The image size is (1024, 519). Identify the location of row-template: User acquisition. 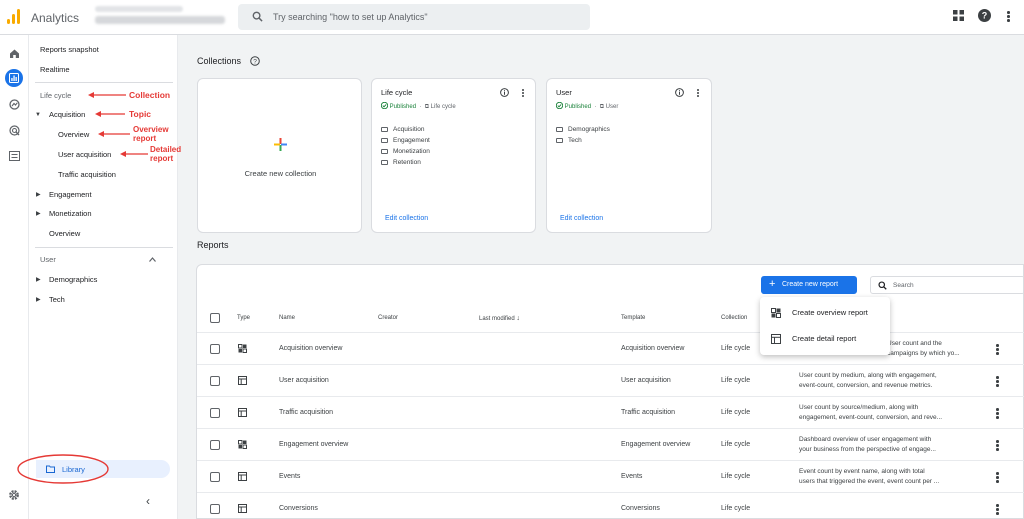
(646, 380).